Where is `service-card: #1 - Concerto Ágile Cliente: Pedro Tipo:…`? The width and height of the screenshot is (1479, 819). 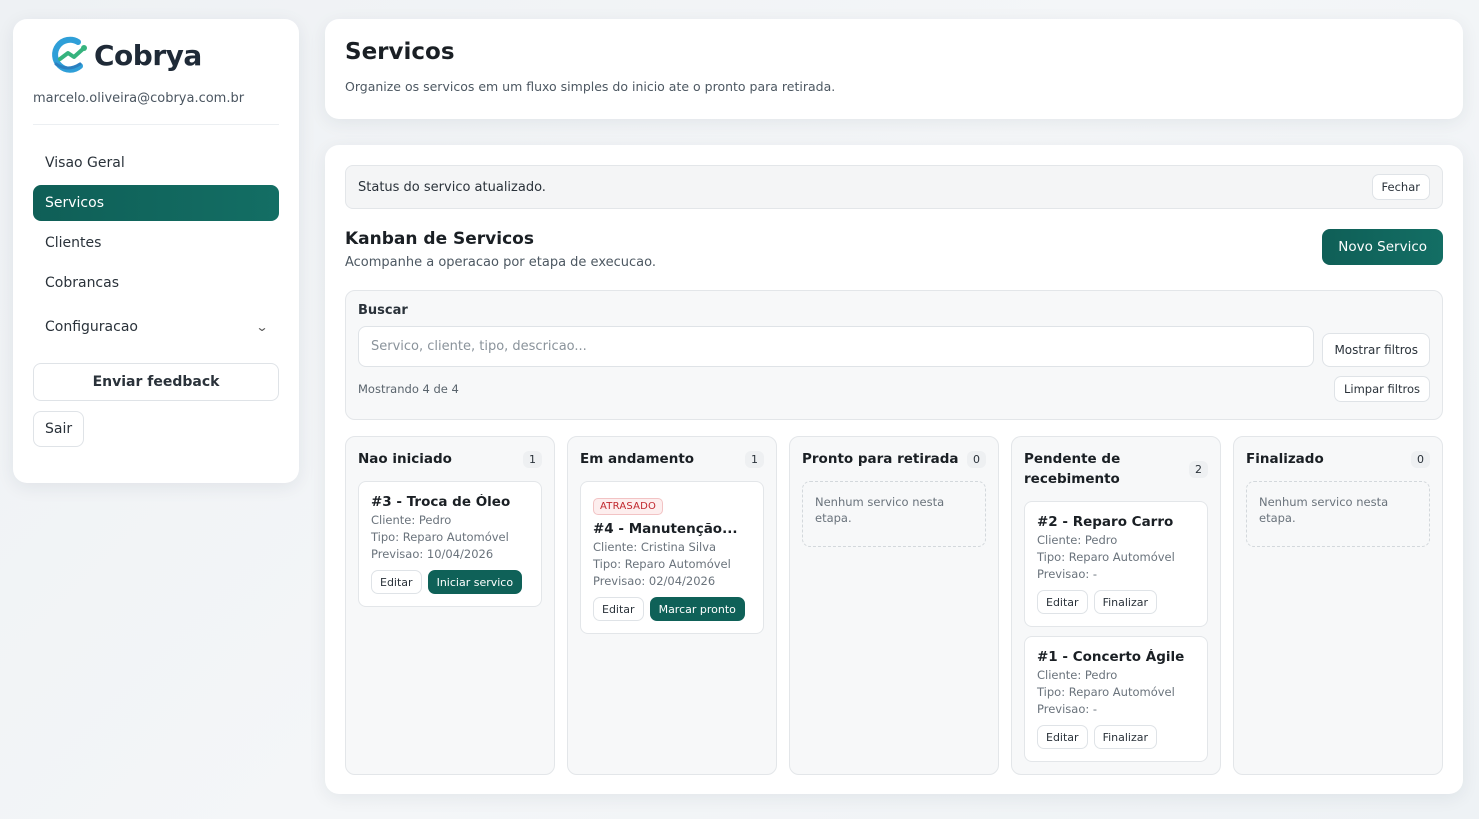 service-card: #1 - Concerto Ágile Cliente: Pedro Tipo:… is located at coordinates (1116, 699).